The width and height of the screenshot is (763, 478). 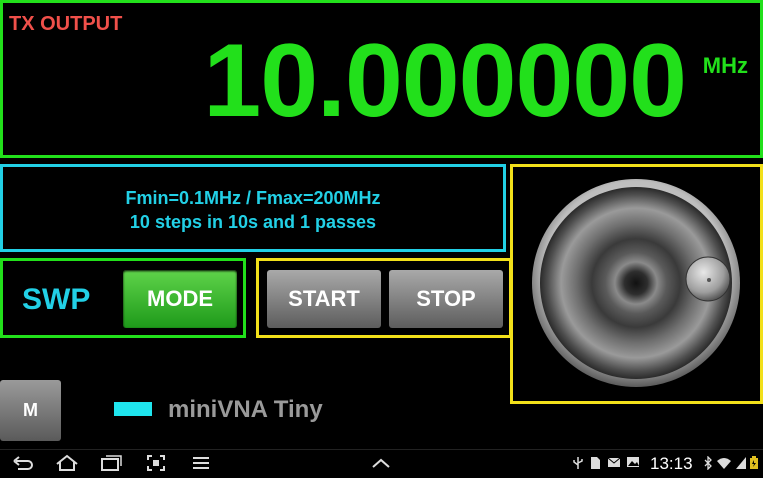 I want to click on menu-icon, so click(x=201, y=465).